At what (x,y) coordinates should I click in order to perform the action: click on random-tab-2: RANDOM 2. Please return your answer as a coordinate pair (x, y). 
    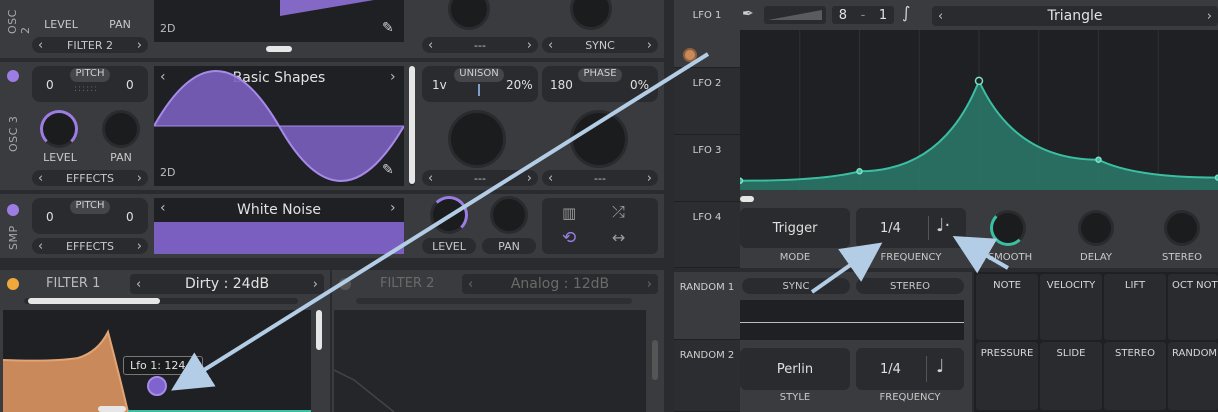
    Looking at the image, I should click on (707, 376).